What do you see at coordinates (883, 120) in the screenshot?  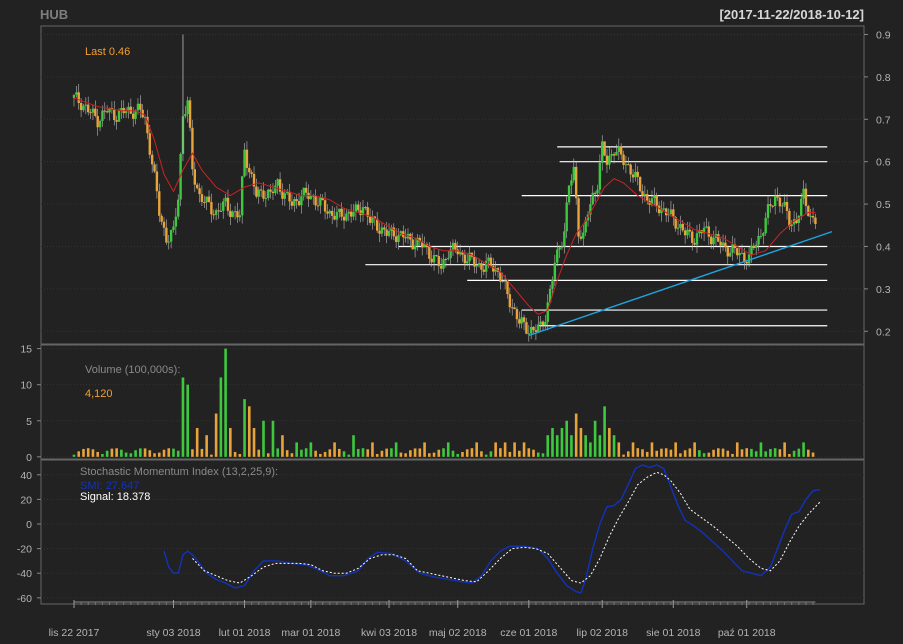 I see `price-tick-label: 0.7` at bounding box center [883, 120].